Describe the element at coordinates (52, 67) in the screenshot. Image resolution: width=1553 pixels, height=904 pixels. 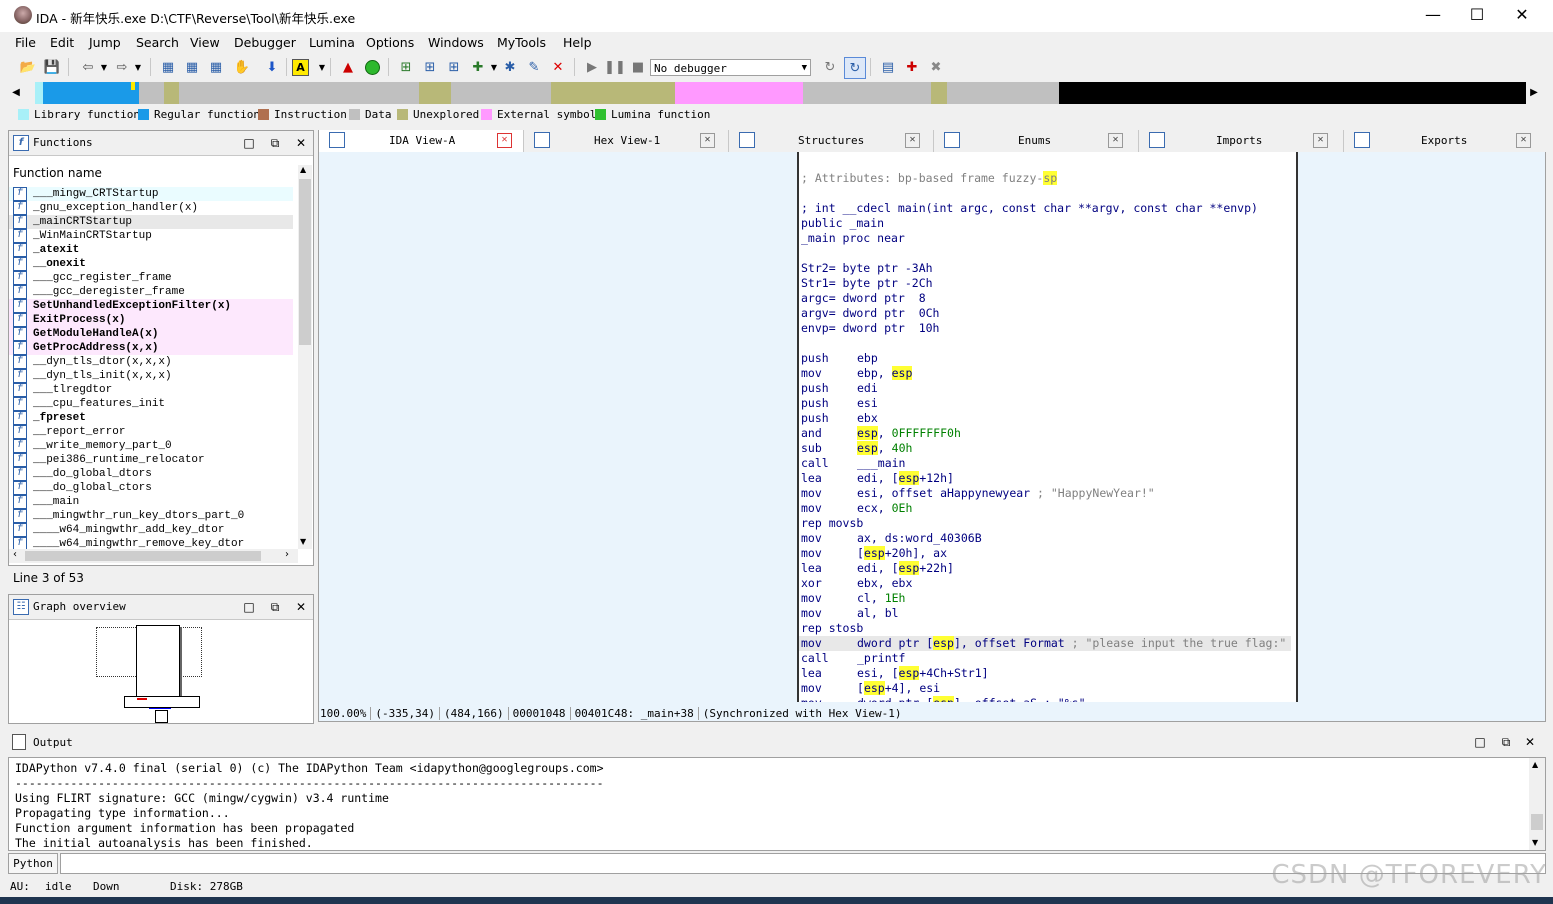
I see `save-icon: 💾` at that location.